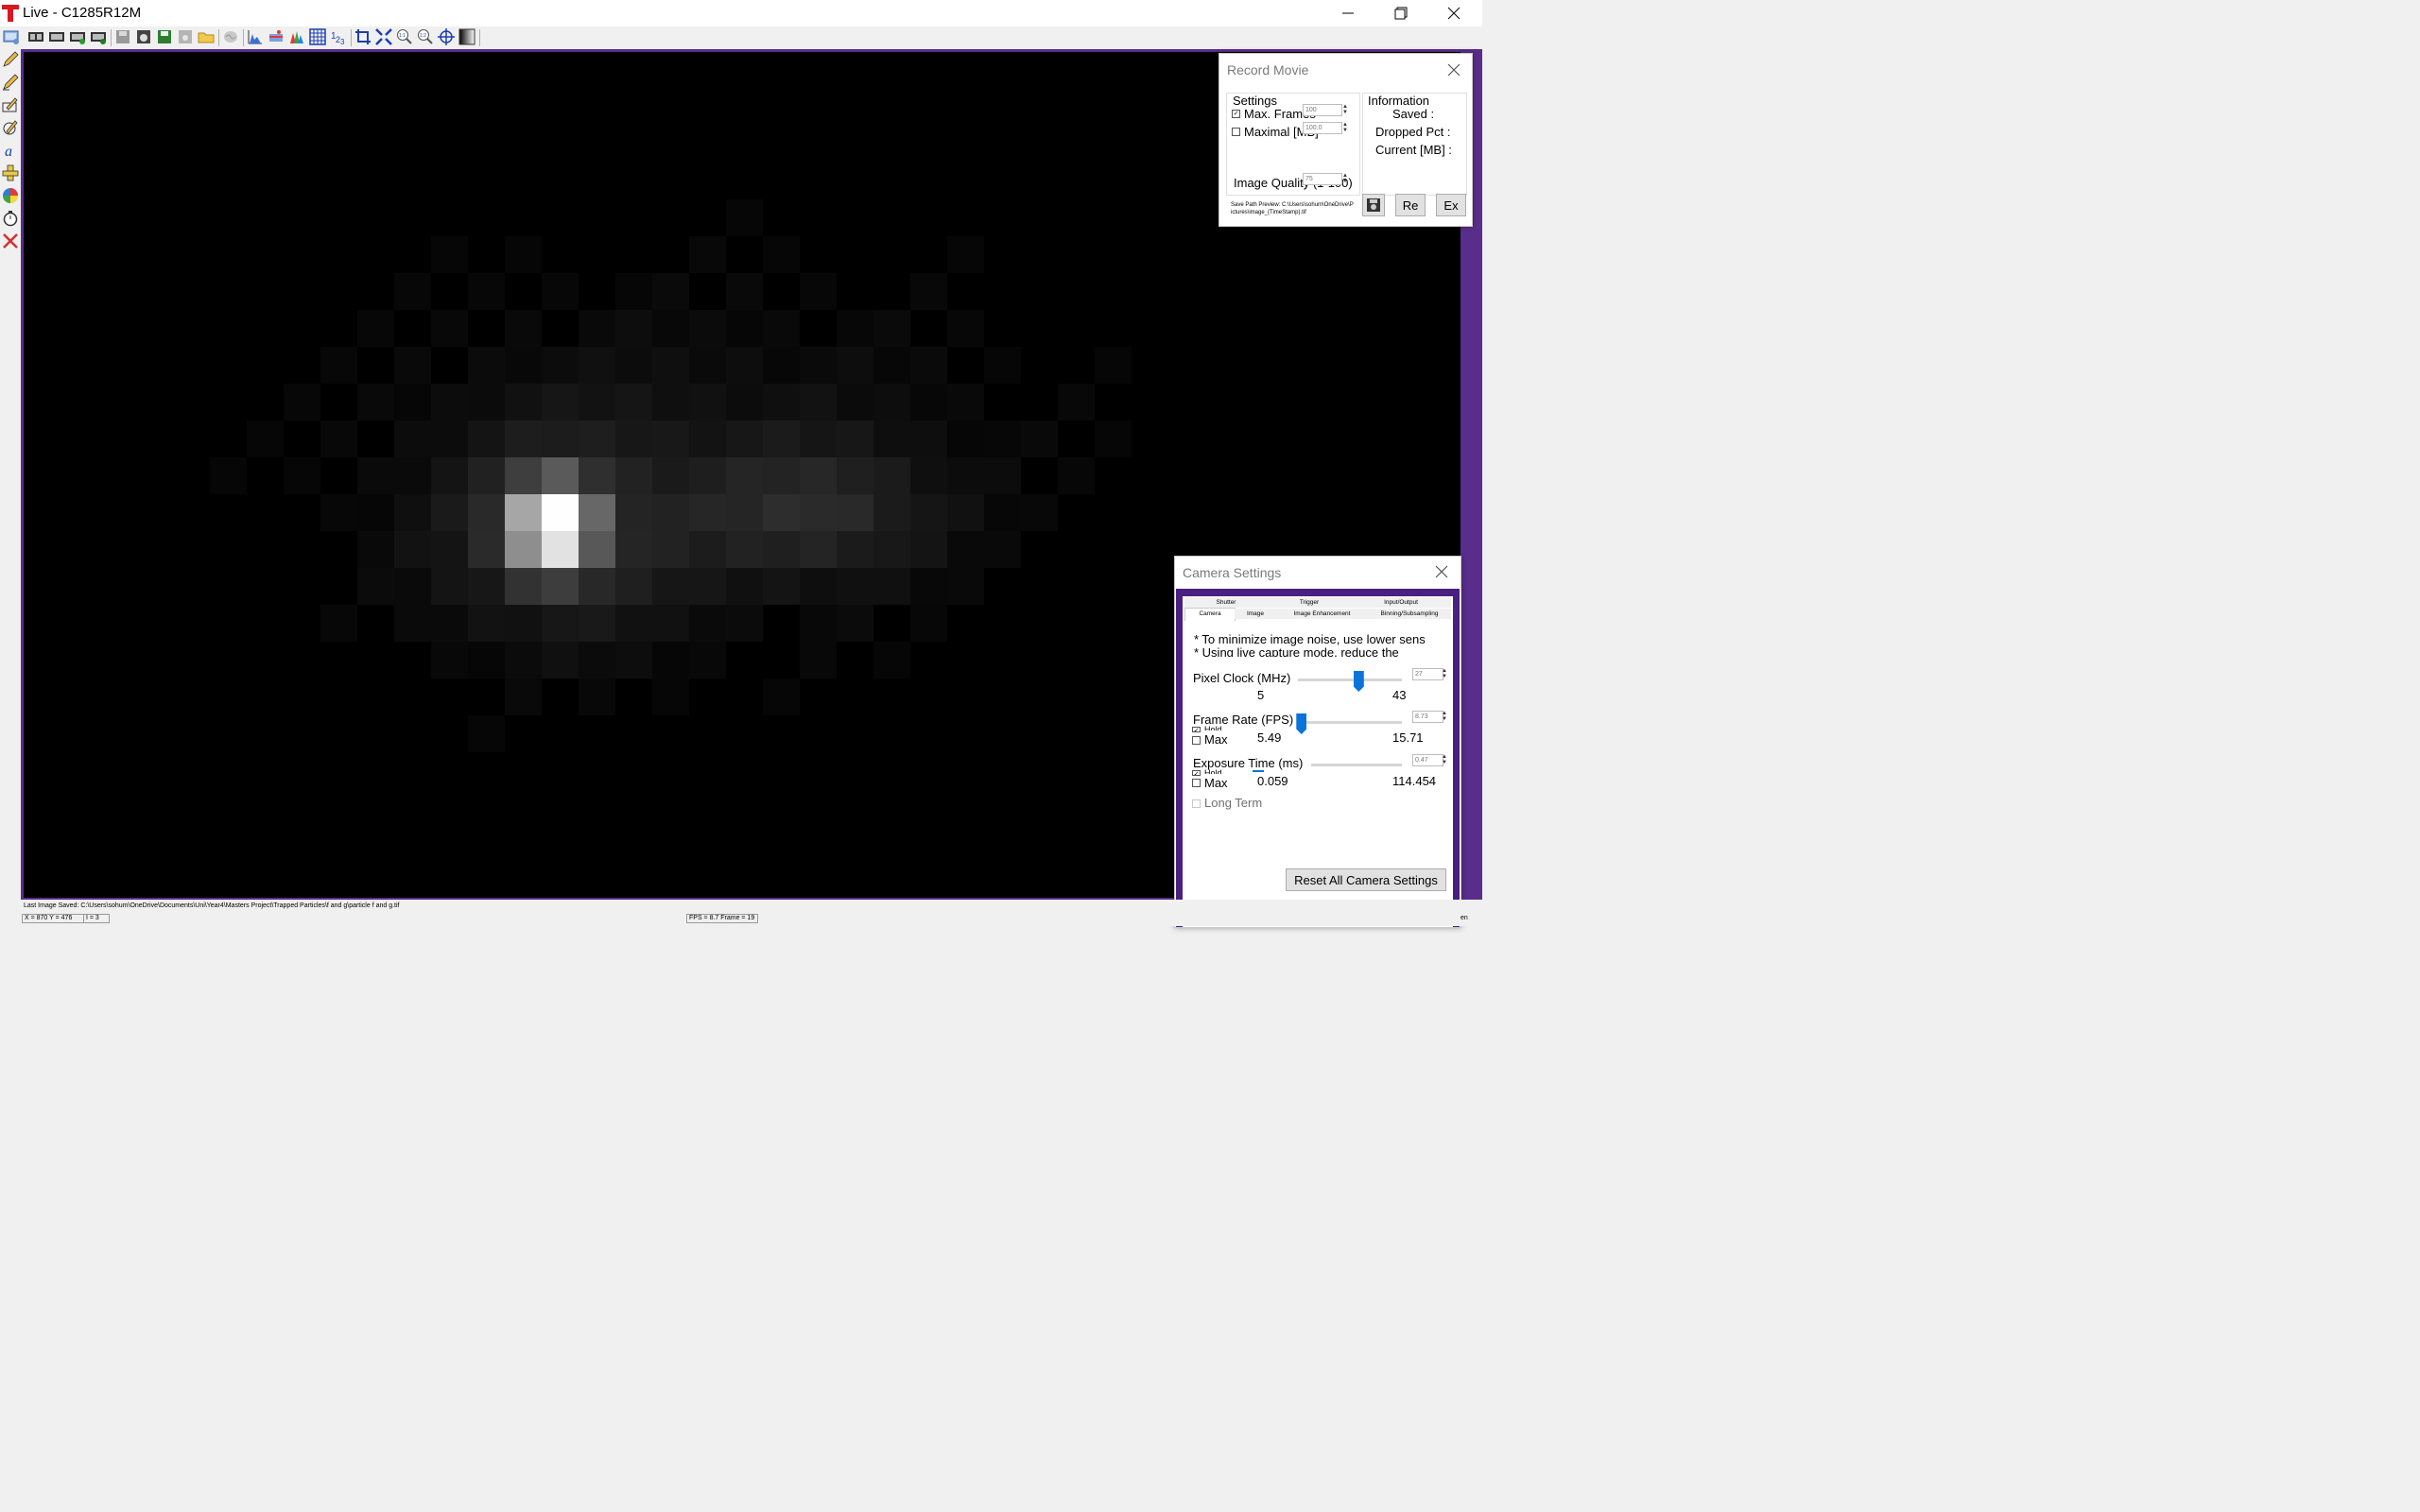 Image resolution: width=2420 pixels, height=1512 pixels. I want to click on edit-box-icon, so click(10, 104).